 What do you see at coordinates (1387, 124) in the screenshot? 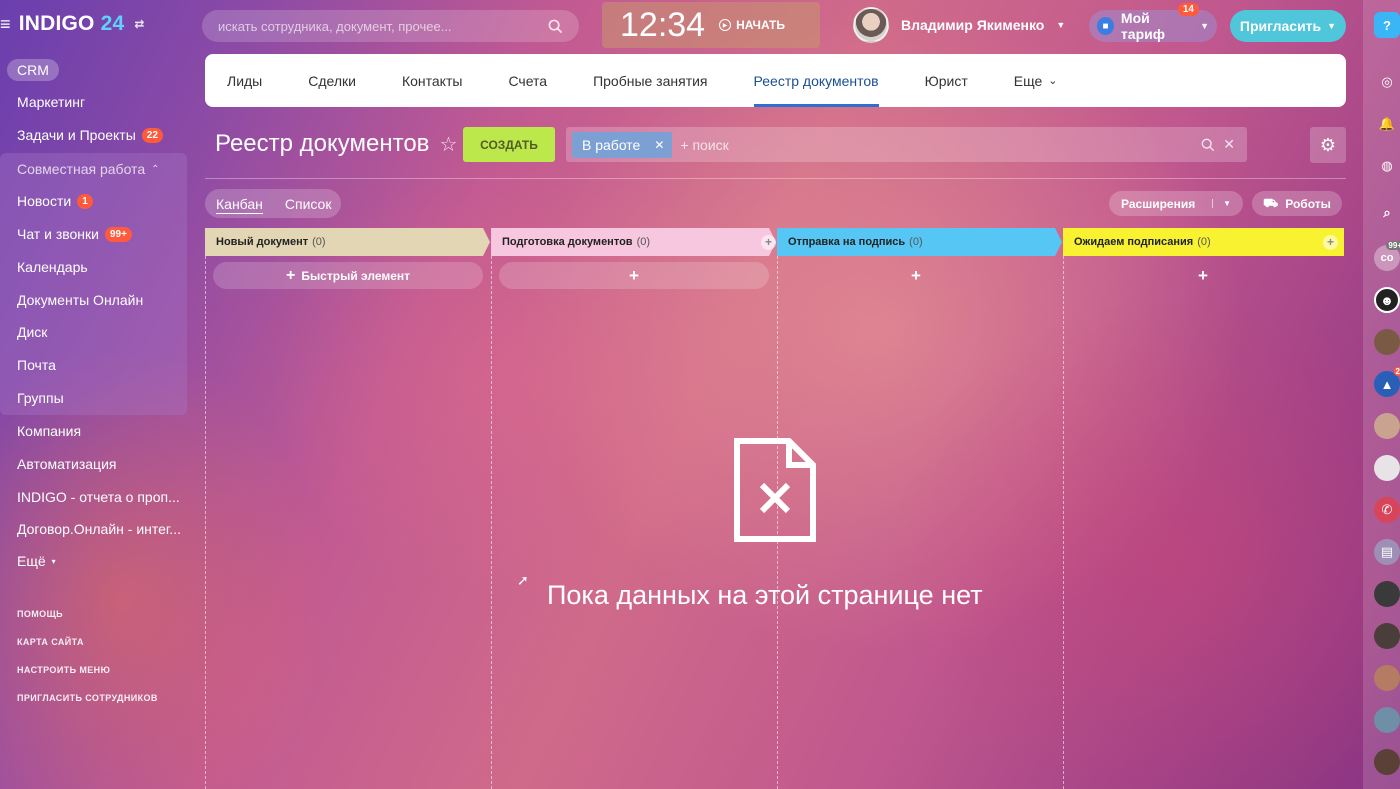
I see `notification-bell-icon: 🔔` at bounding box center [1387, 124].